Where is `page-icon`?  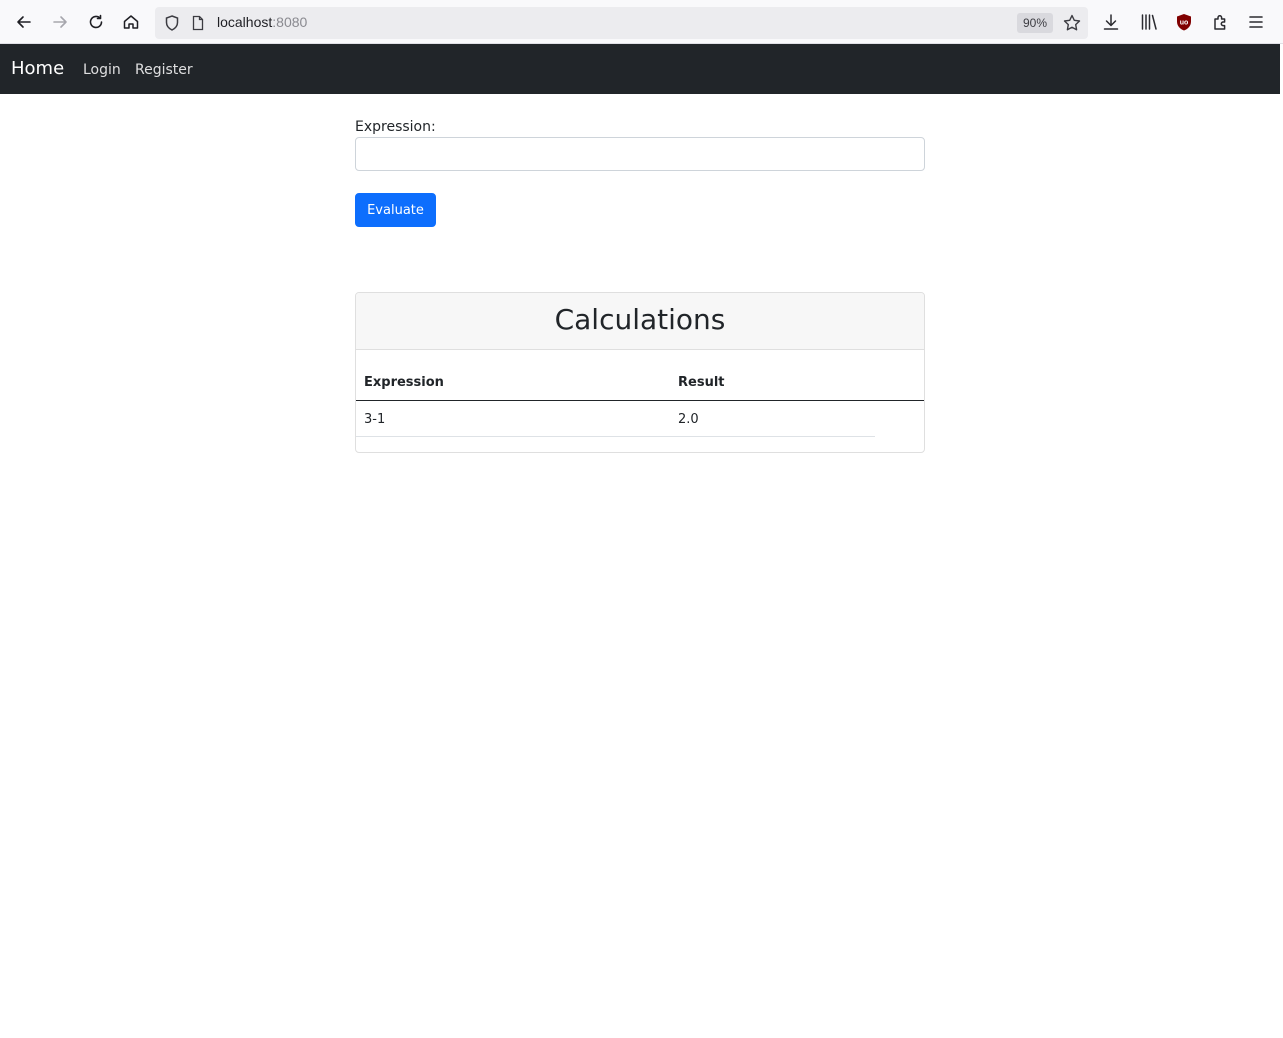
page-icon is located at coordinates (198, 23).